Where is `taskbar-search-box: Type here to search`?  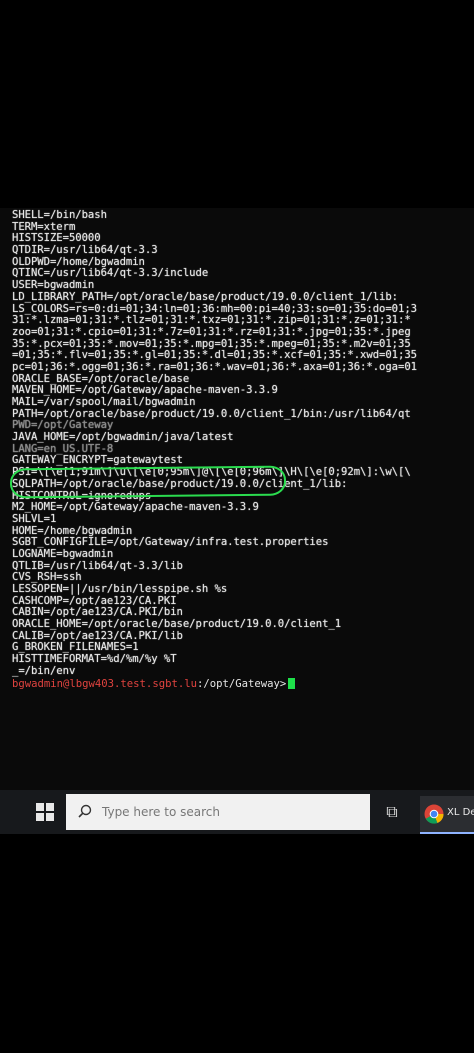 taskbar-search-box: Type here to search is located at coordinates (218, 812).